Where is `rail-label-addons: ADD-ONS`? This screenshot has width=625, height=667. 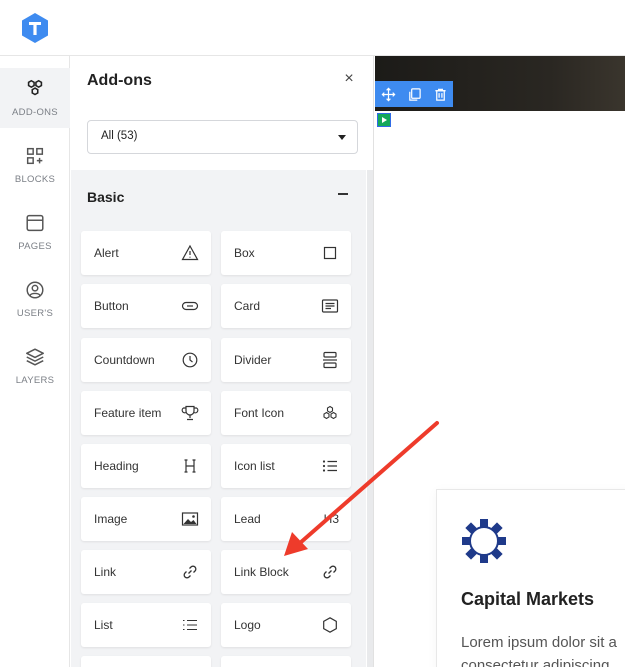
rail-label-addons: ADD-ONS is located at coordinates (35, 112).